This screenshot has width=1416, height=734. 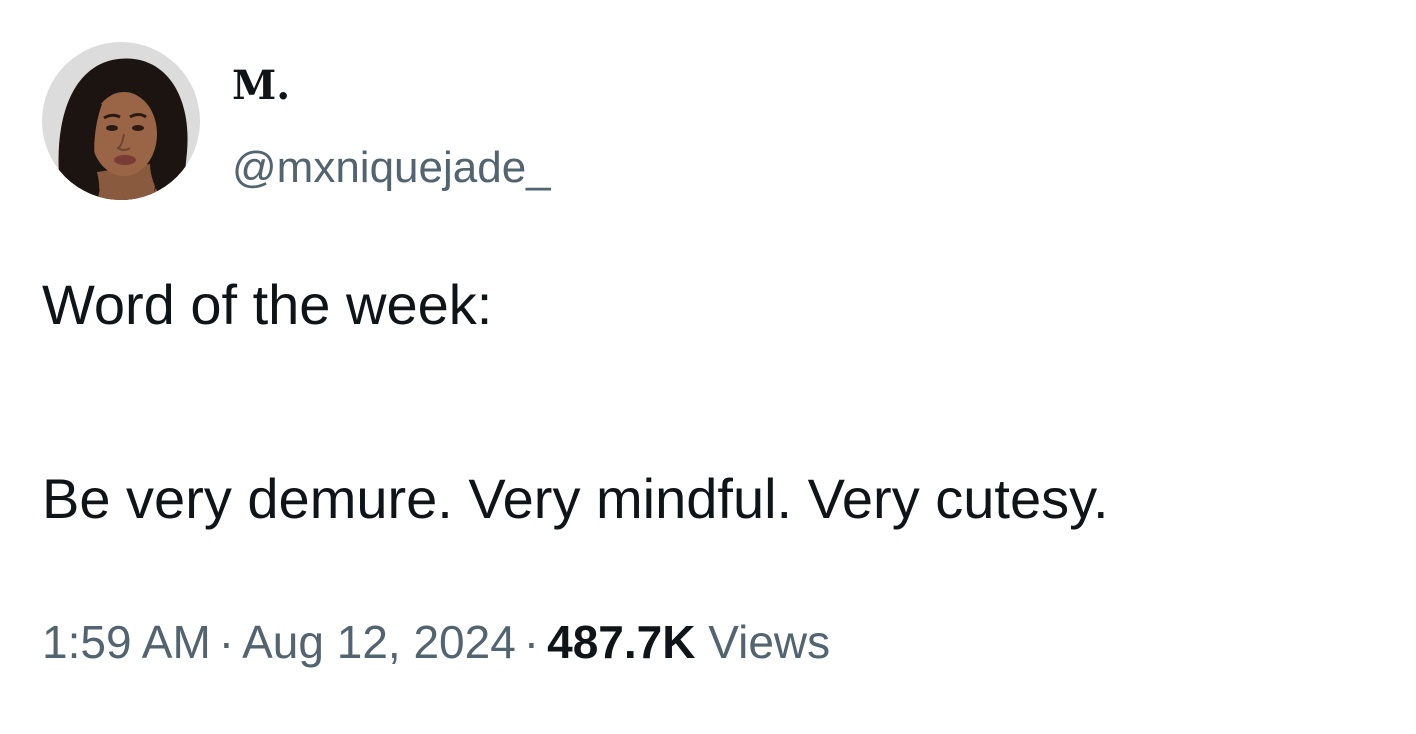 What do you see at coordinates (391, 168) in the screenshot?
I see `user-handle: @mxniquejade_` at bounding box center [391, 168].